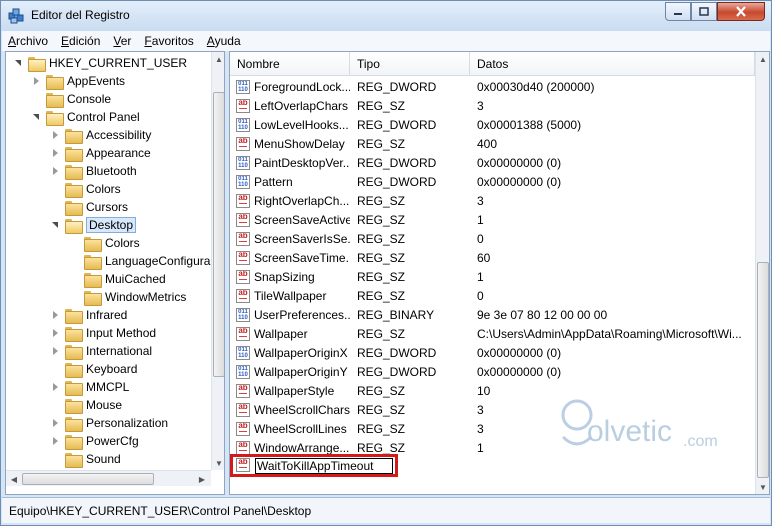  I want to click on value-row: ab ― ScreenSaveTime... REG_SZ 60, so click(492, 258).